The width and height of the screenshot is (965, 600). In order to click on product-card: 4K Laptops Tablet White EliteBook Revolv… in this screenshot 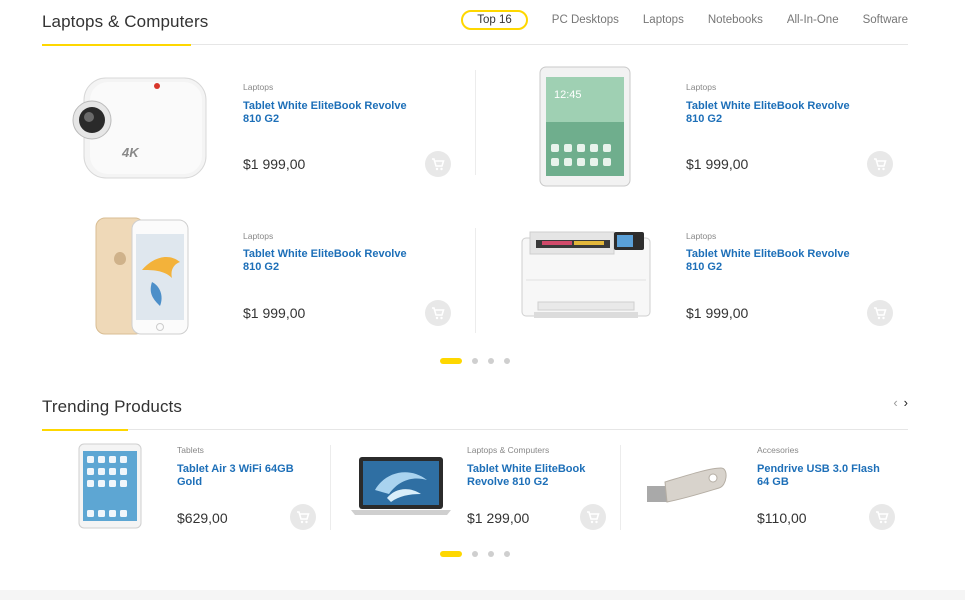, I will do `click(252, 130)`.